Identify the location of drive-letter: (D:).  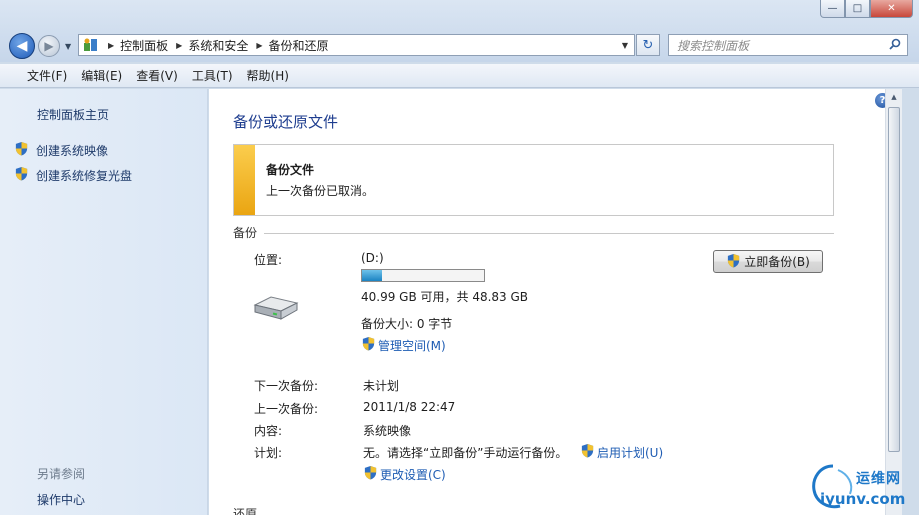
(372, 258).